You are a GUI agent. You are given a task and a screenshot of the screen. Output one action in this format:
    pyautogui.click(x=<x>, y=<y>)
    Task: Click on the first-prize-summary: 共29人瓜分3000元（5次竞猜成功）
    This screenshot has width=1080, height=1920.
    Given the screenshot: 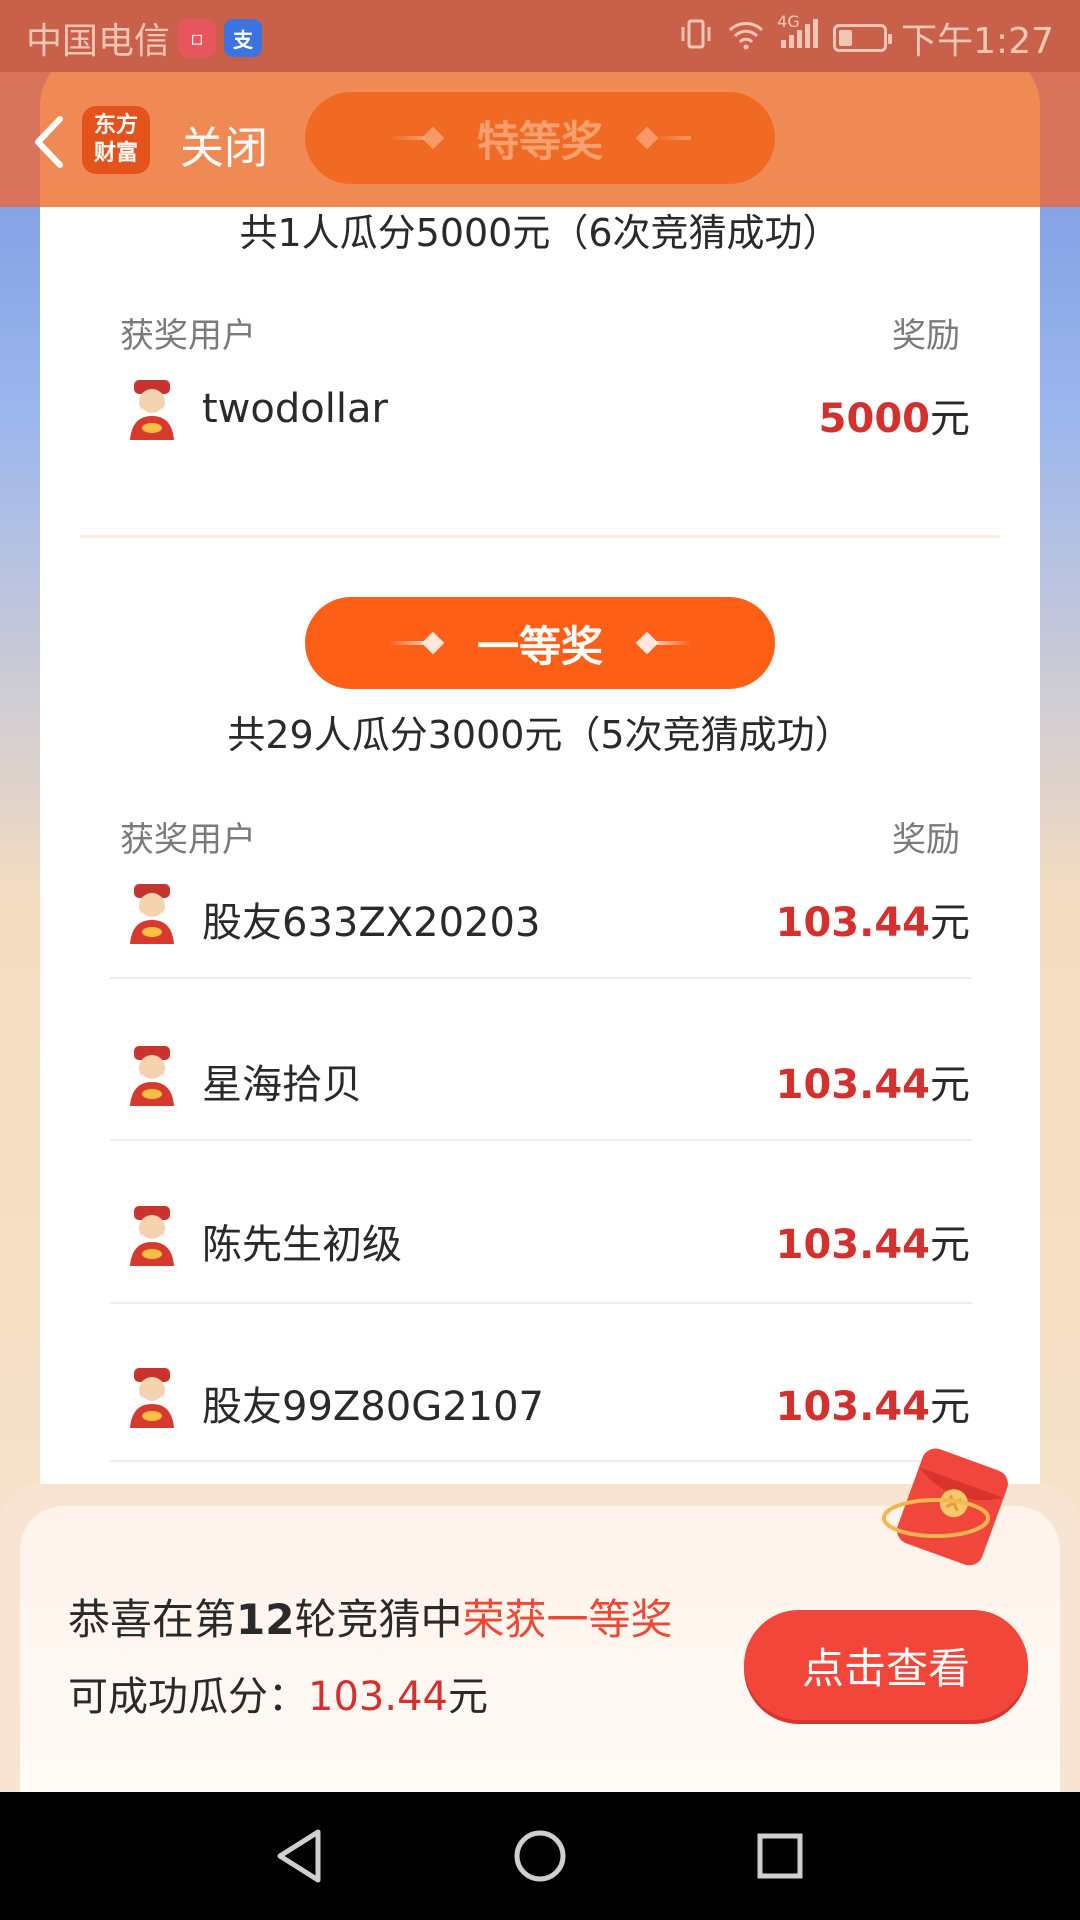 What is the action you would take?
    pyautogui.click(x=540, y=735)
    